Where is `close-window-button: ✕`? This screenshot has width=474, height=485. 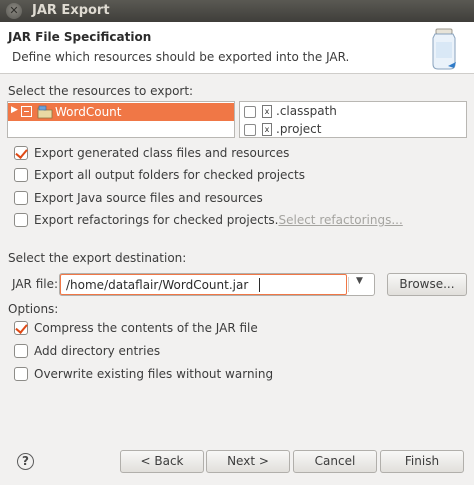
close-window-button: ✕ is located at coordinates (14, 11).